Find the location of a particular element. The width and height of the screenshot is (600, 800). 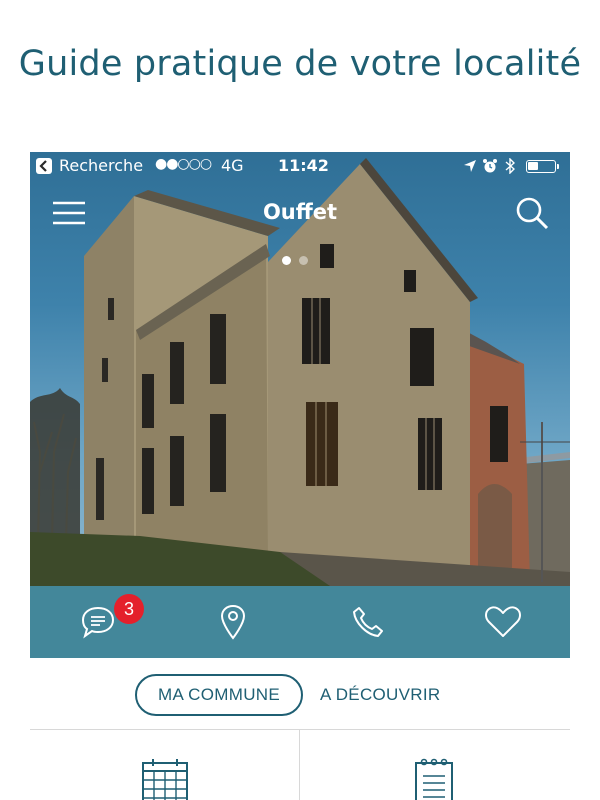

phone-icon is located at coordinates (367, 622).